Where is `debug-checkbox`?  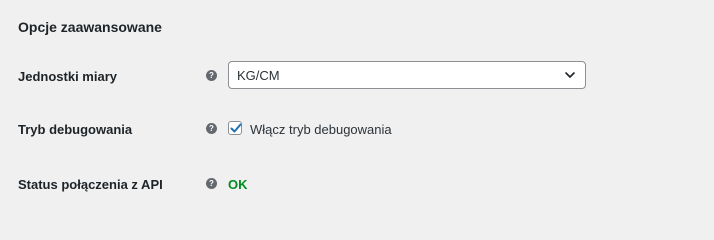 debug-checkbox is located at coordinates (235, 128).